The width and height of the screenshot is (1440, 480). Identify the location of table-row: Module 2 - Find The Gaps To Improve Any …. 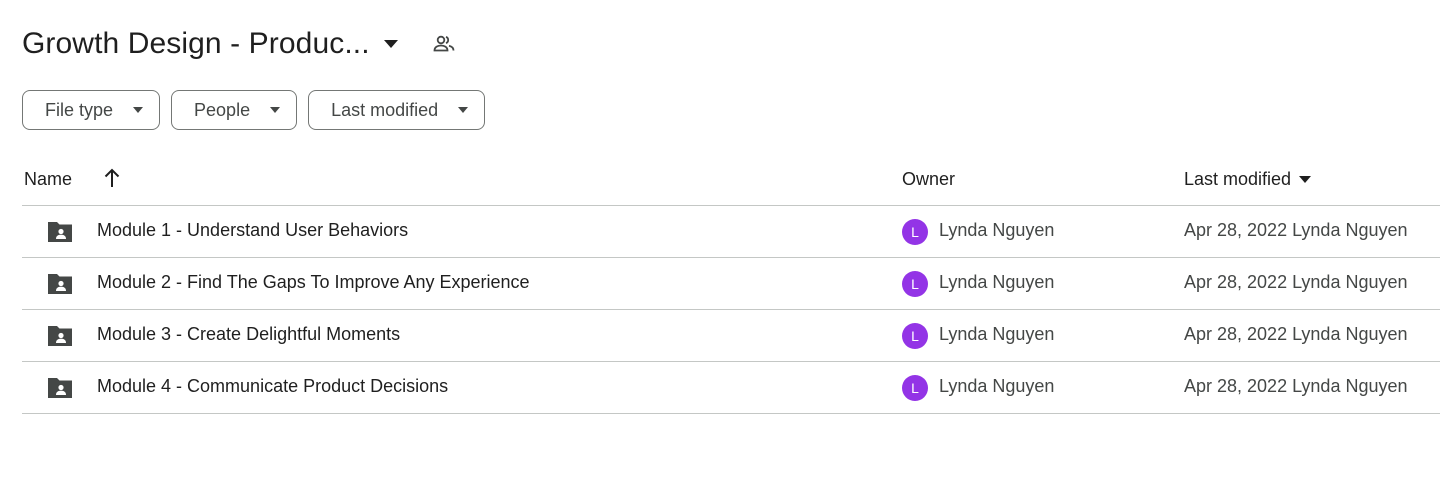
(731, 283).